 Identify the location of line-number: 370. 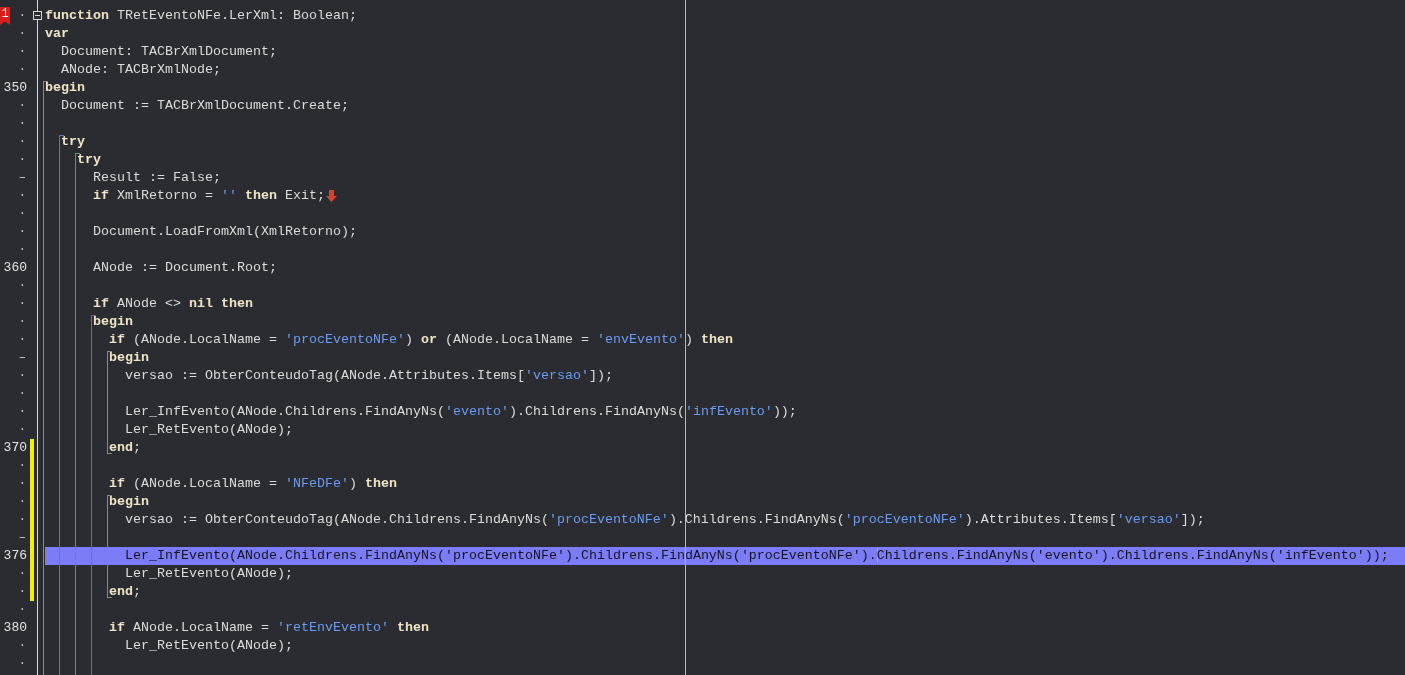
(15, 448).